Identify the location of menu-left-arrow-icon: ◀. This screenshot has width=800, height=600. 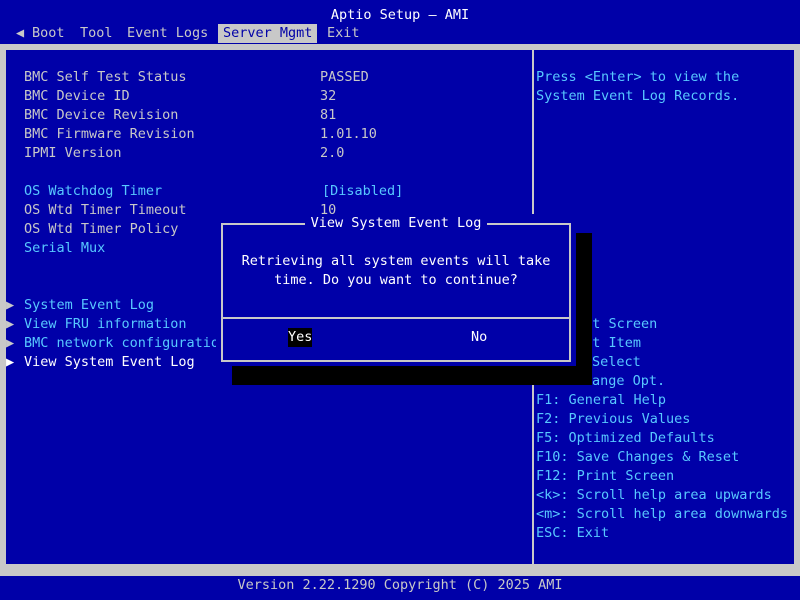
(20, 33).